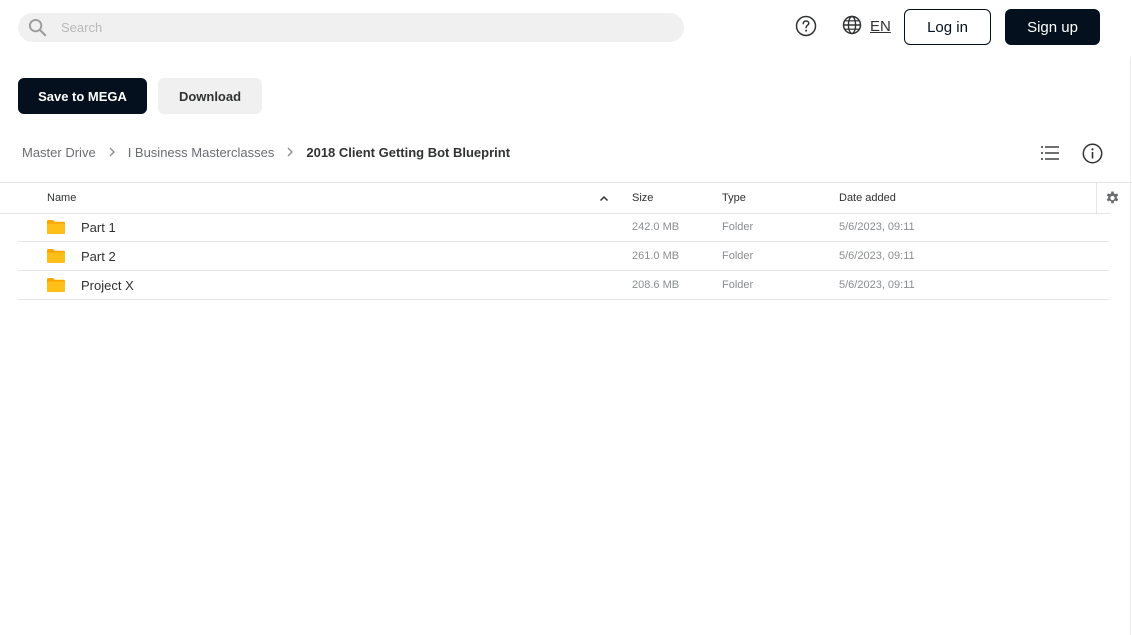  Describe the element at coordinates (1112, 198) in the screenshot. I see `gear-icon` at that location.